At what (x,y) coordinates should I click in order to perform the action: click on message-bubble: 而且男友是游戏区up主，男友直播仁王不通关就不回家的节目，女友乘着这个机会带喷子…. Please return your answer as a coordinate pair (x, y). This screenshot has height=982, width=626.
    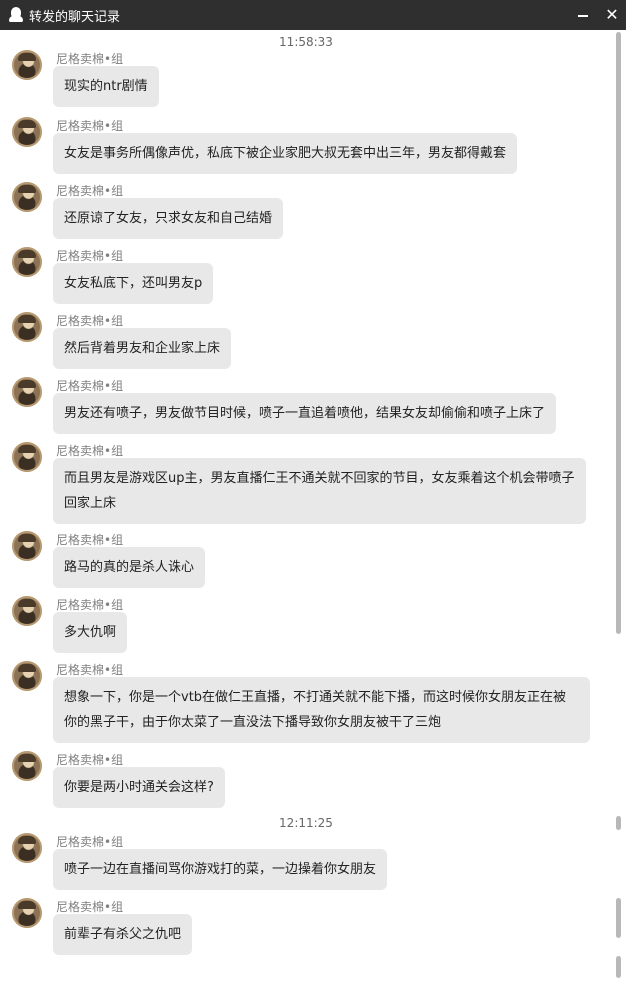
    Looking at the image, I should click on (319, 491).